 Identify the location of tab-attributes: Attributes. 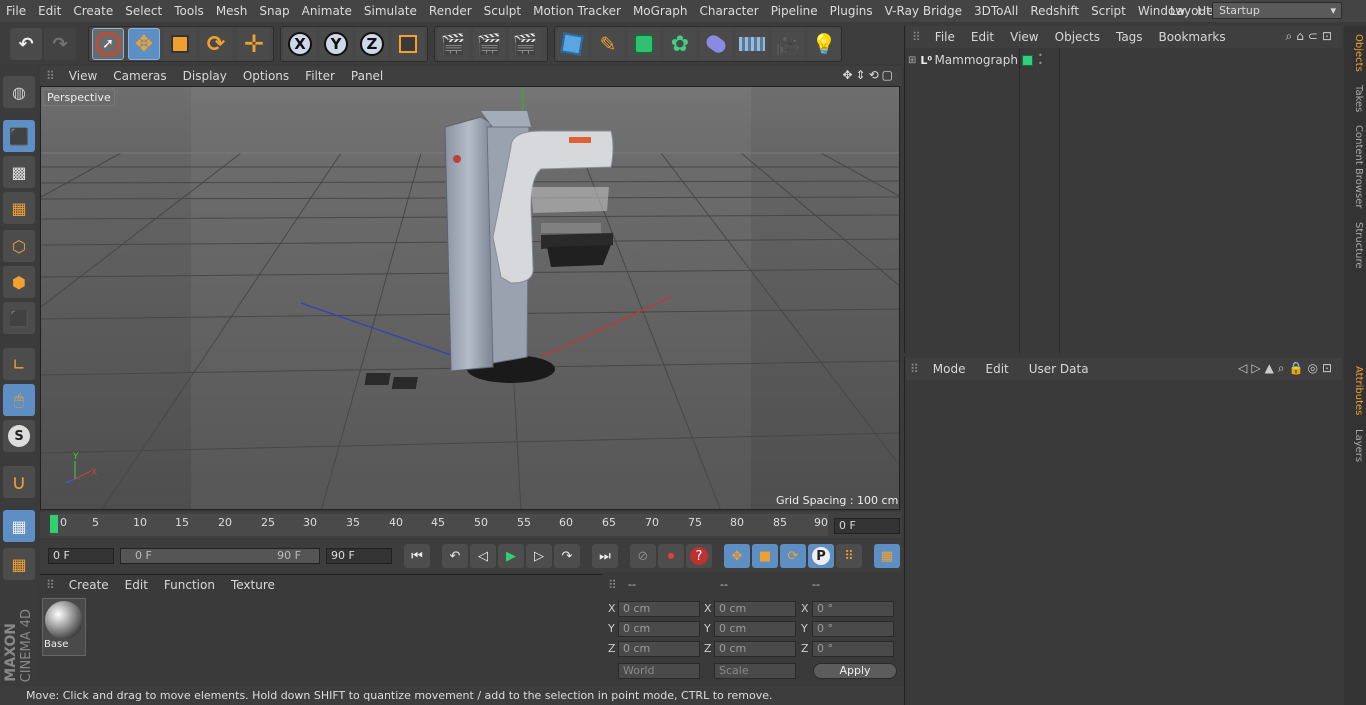
(1355, 391).